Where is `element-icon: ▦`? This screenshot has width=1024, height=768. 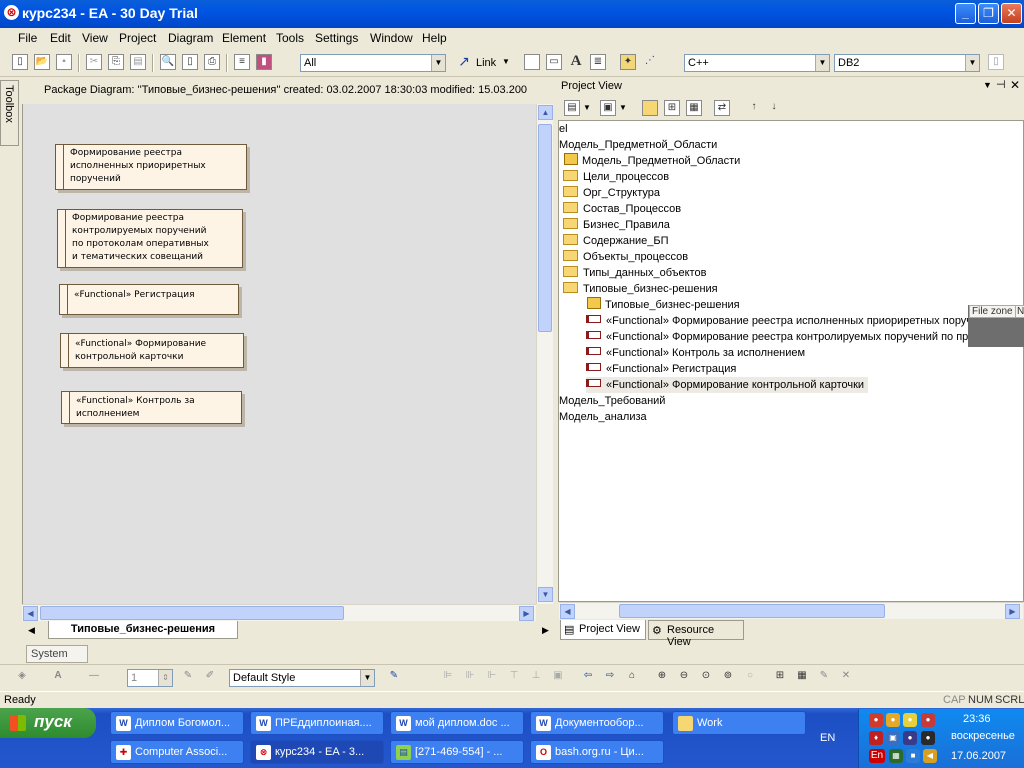
element-icon: ▦ is located at coordinates (694, 108).